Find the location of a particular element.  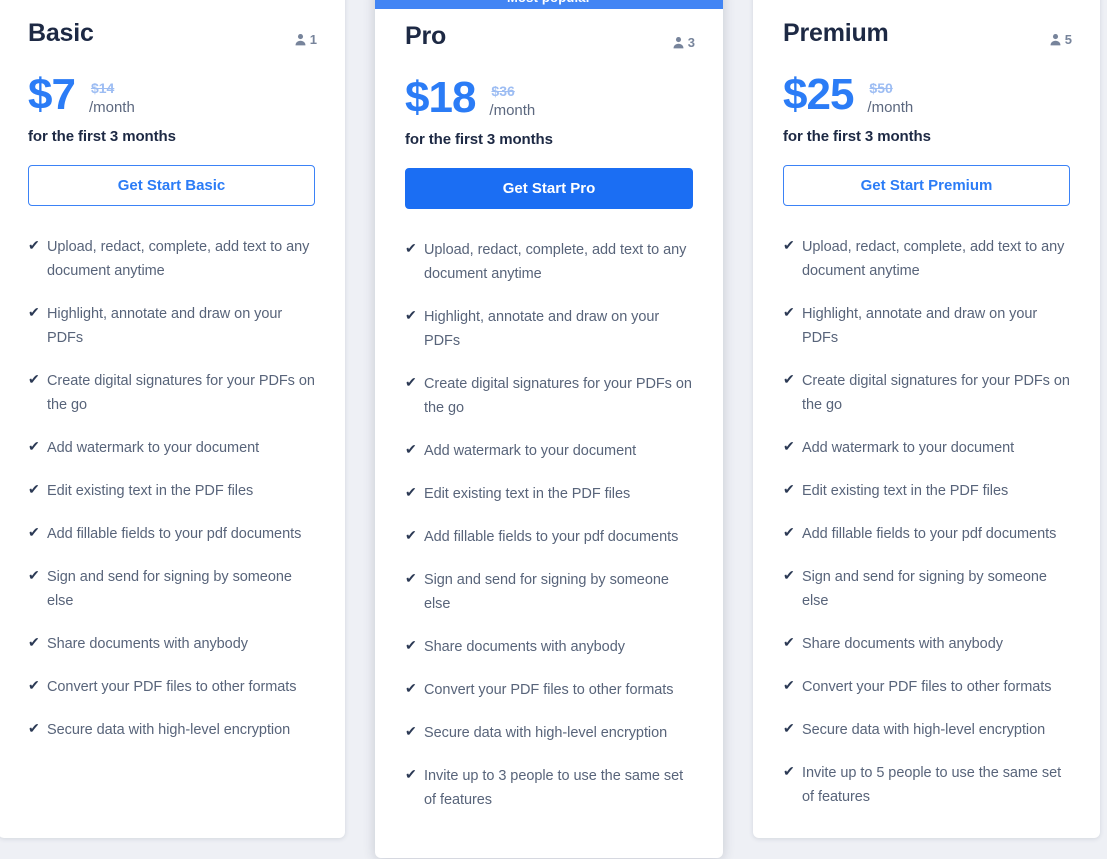

price-meta-pro: $36 /month is located at coordinates (512, 102).